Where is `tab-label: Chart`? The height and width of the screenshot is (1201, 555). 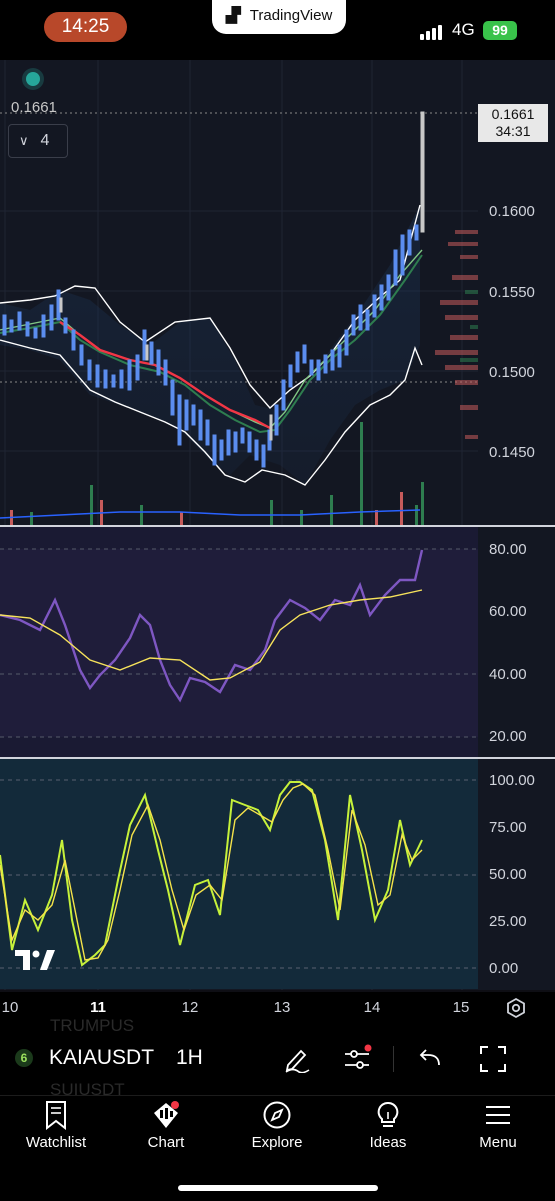
tab-label: Chart is located at coordinates (166, 1142).